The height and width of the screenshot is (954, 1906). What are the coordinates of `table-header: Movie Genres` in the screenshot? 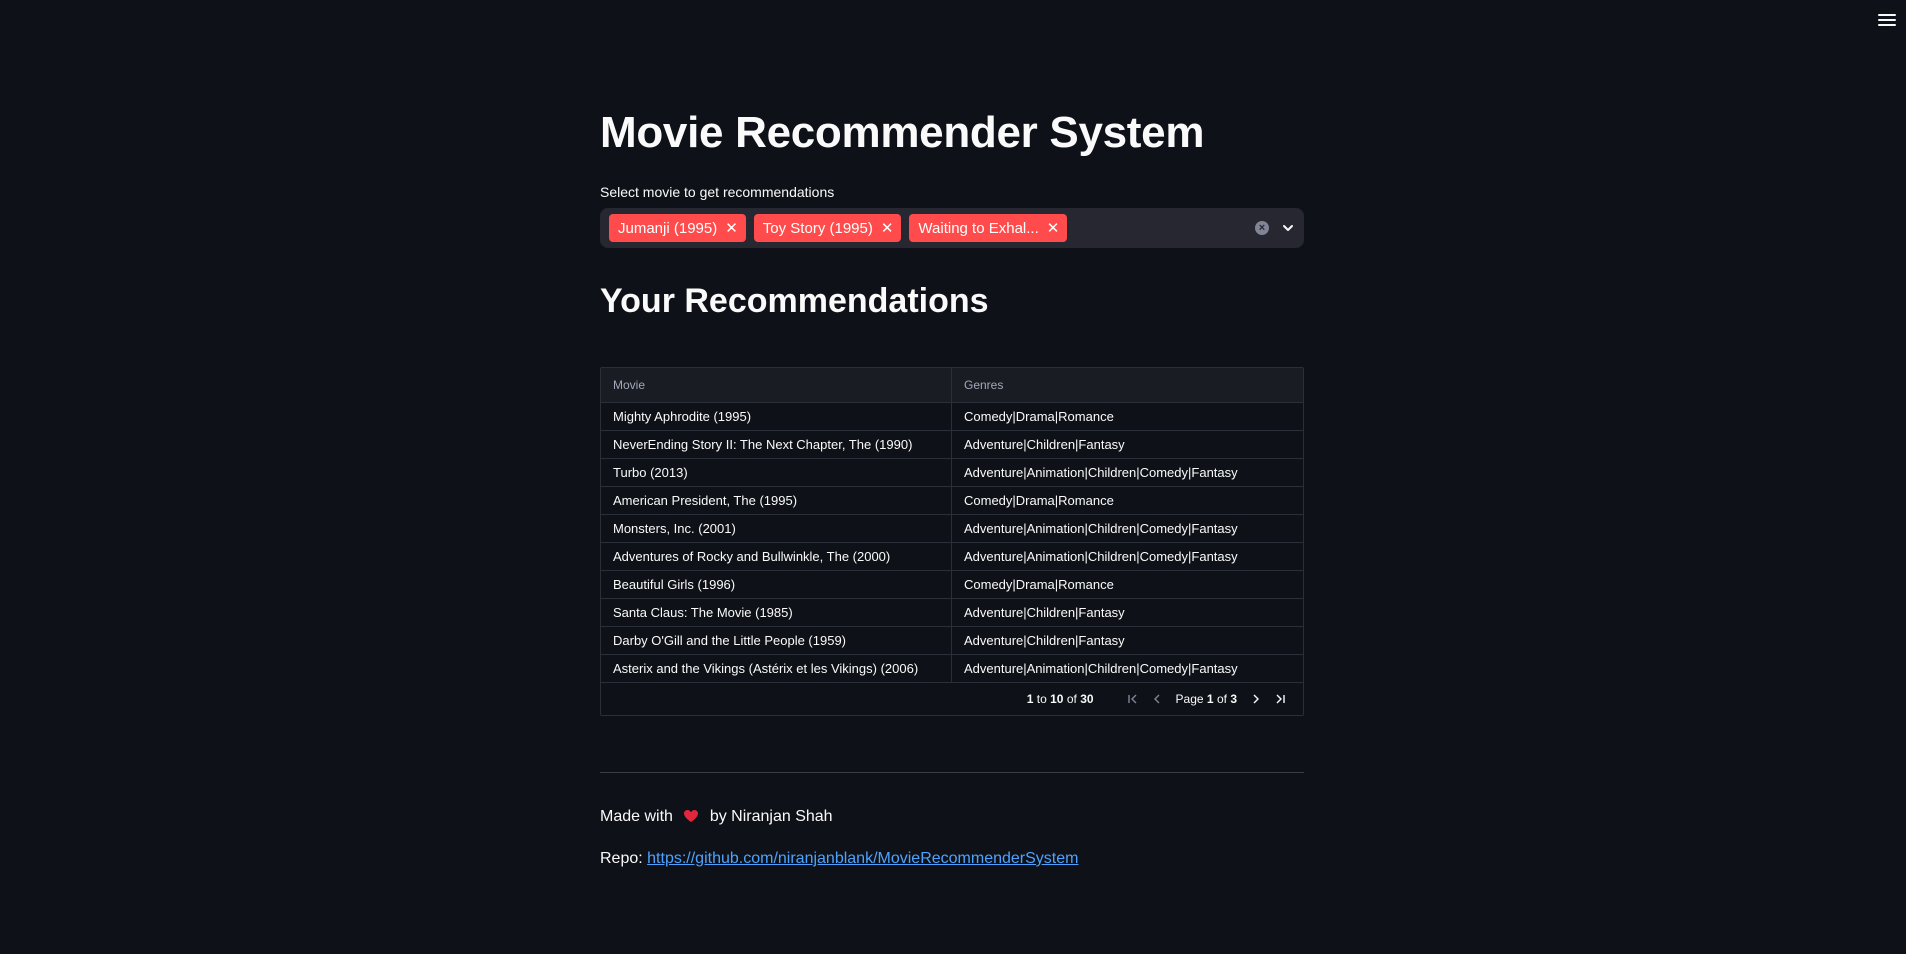 It's located at (952, 385).